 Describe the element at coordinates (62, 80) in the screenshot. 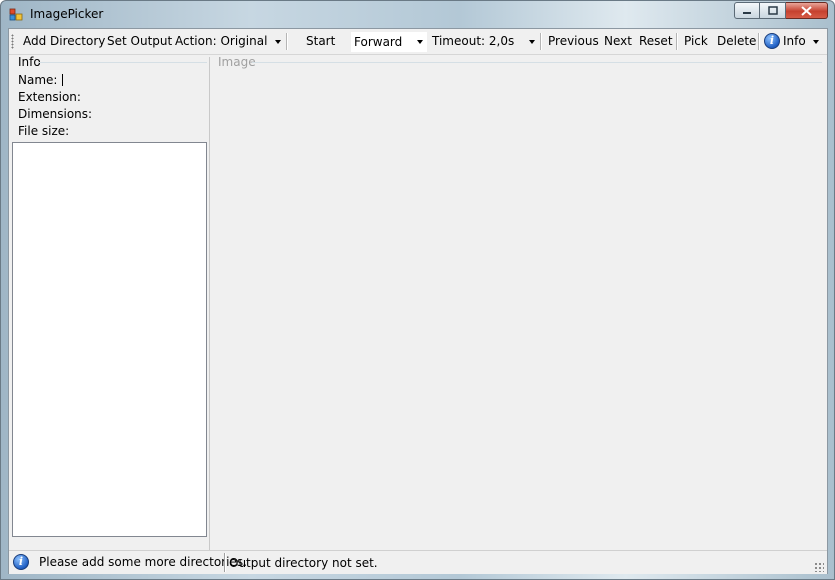

I see `name-text-caret` at that location.